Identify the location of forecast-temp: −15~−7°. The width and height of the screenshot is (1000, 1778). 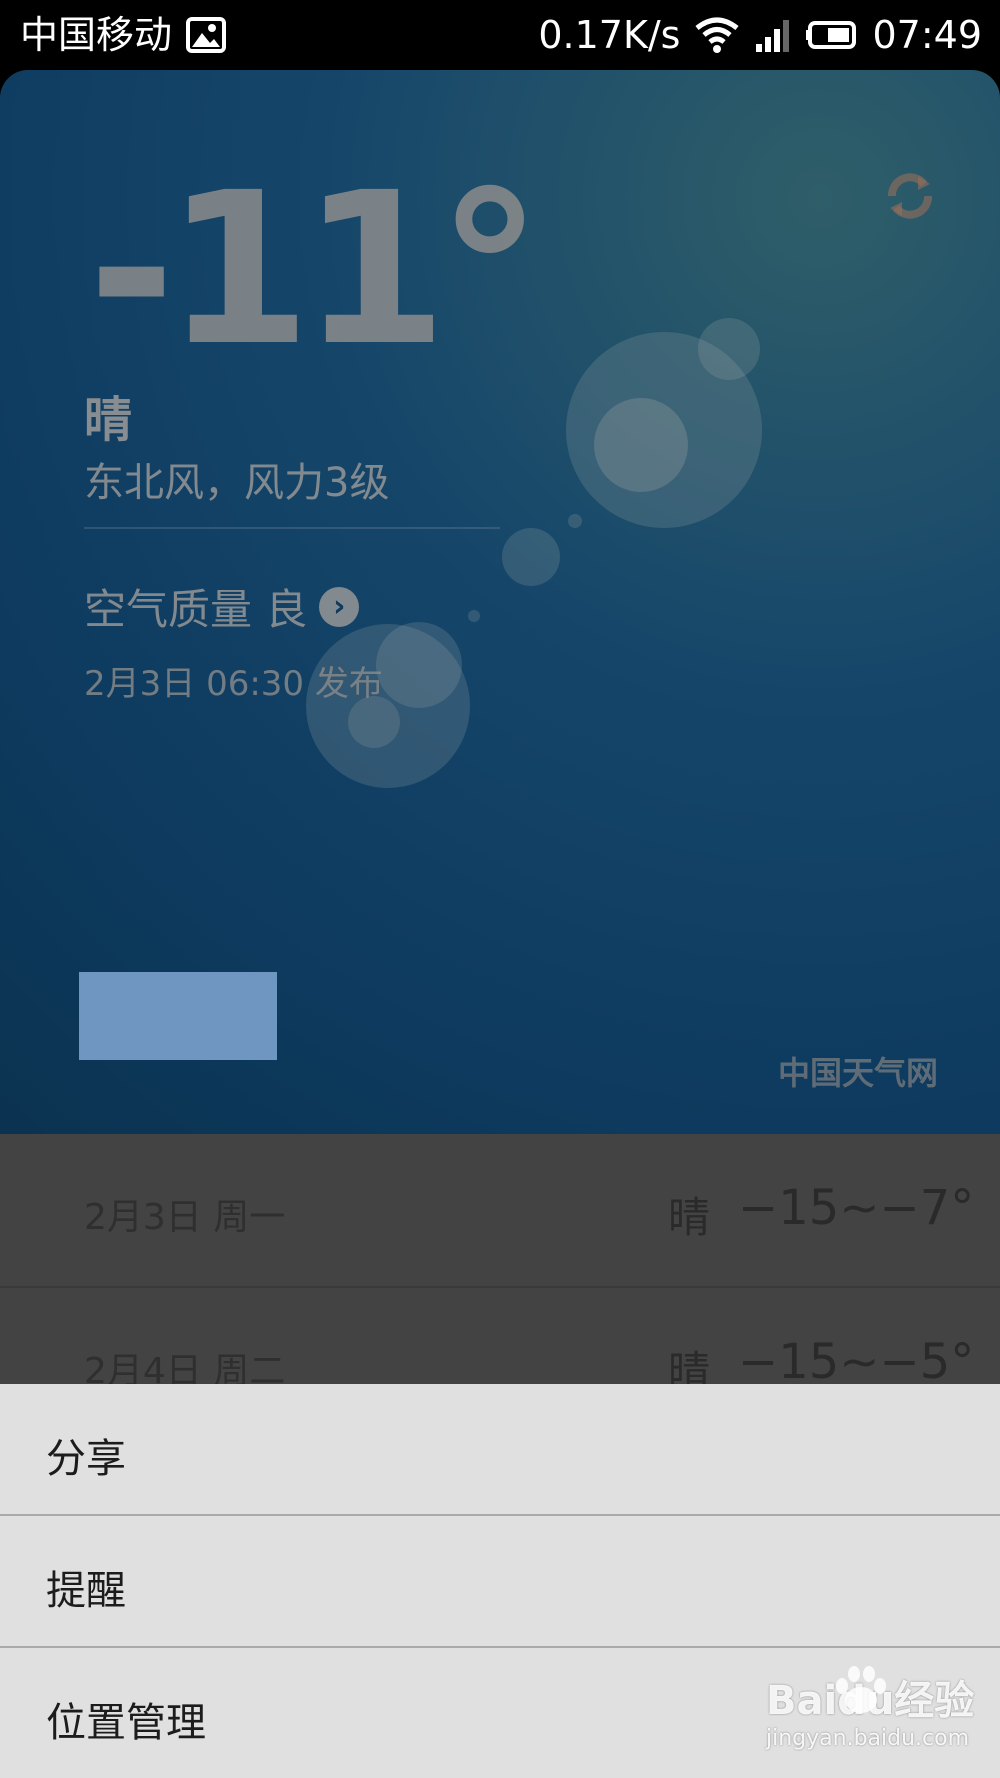
(856, 1208).